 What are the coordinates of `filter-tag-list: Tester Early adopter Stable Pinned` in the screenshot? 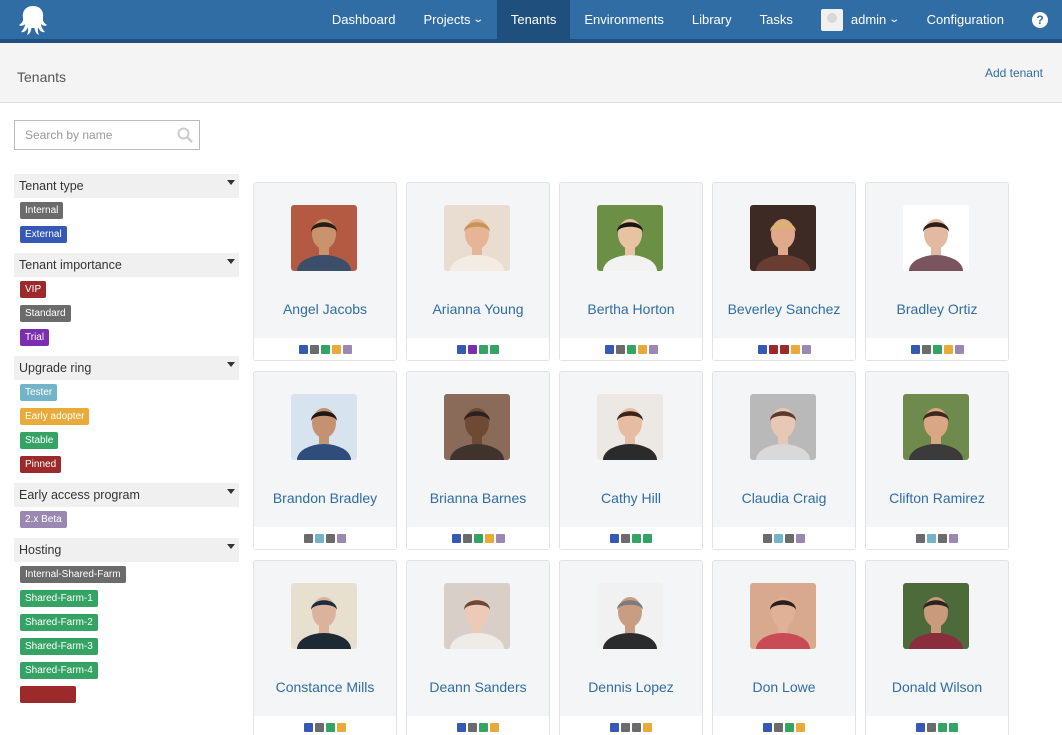 It's located at (126, 426).